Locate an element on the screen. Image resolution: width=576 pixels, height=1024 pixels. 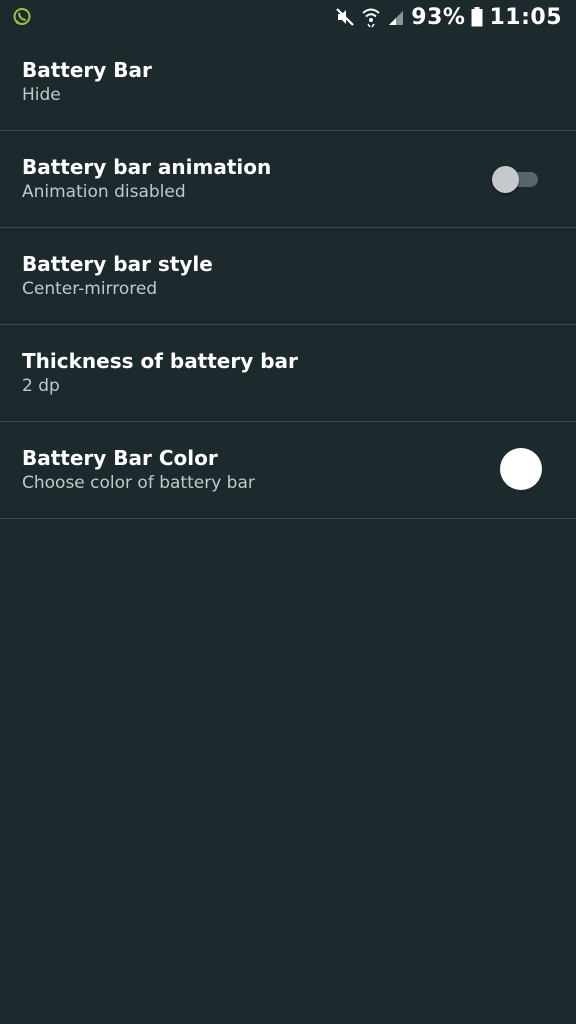
setting-battery-bar: Battery Bar Hide is located at coordinates (288, 82).